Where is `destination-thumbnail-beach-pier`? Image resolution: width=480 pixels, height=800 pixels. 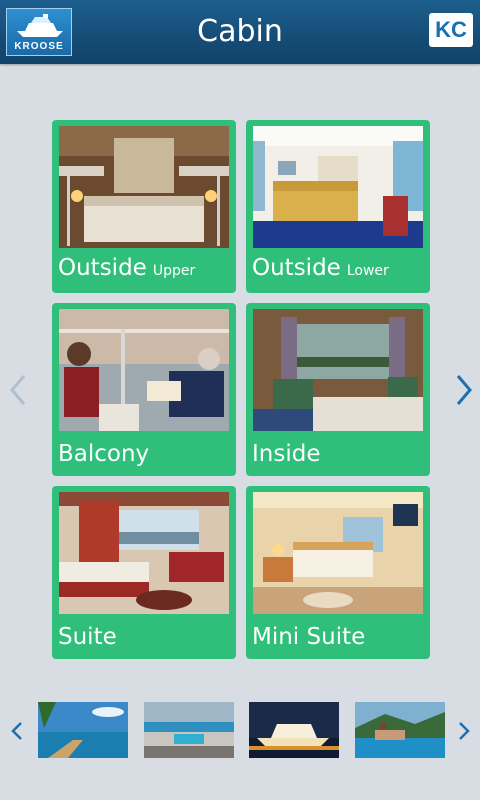
destination-thumbnail-beach-pier is located at coordinates (83, 730).